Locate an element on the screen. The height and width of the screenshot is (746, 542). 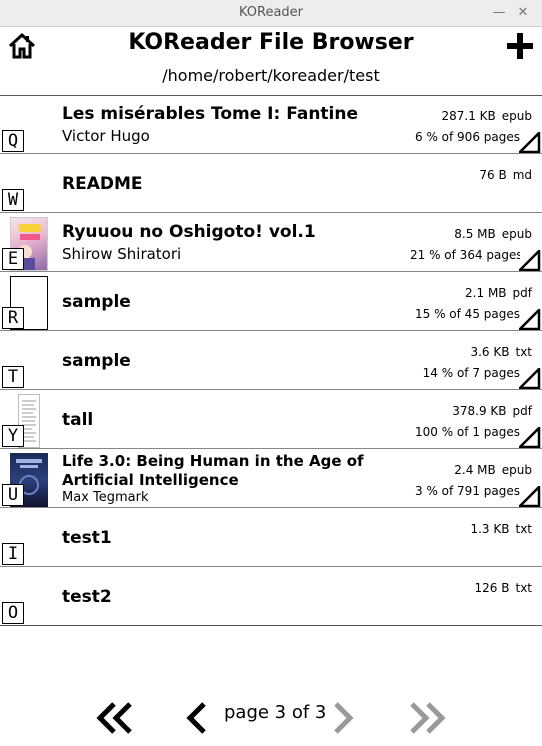
file-meta: 8.5 MB epub is located at coordinates (493, 234).